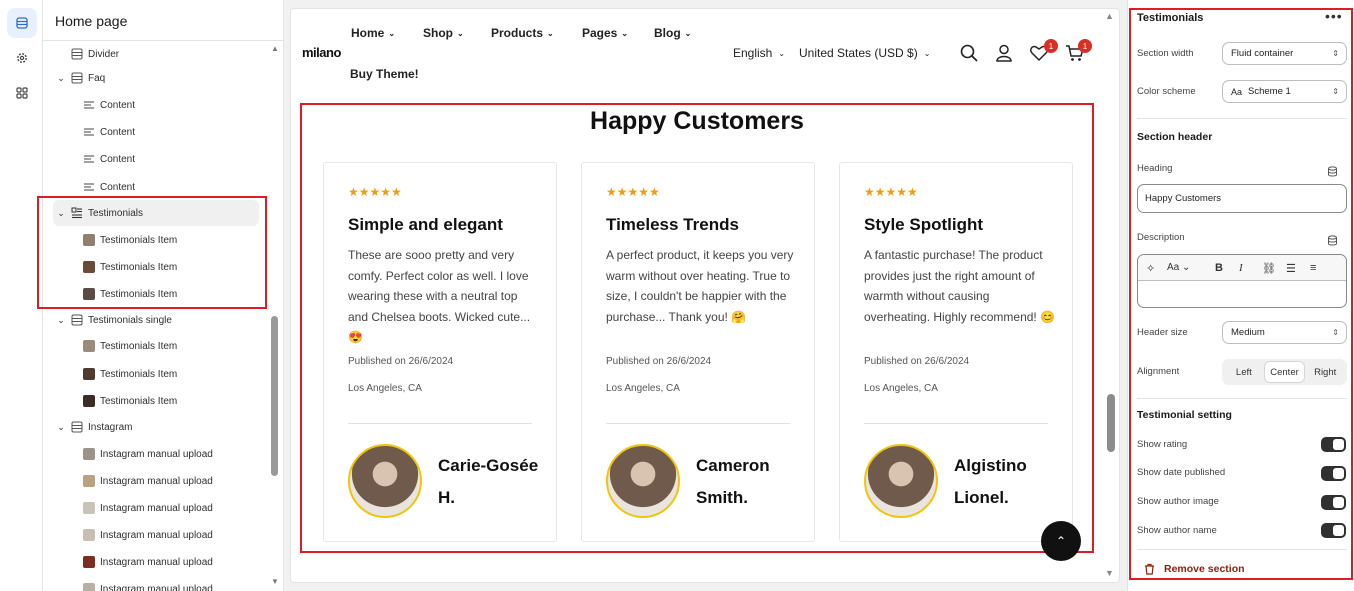 The height and width of the screenshot is (591, 1354). What do you see at coordinates (275, 48) in the screenshot?
I see `scroll-up-icon: ▲` at bounding box center [275, 48].